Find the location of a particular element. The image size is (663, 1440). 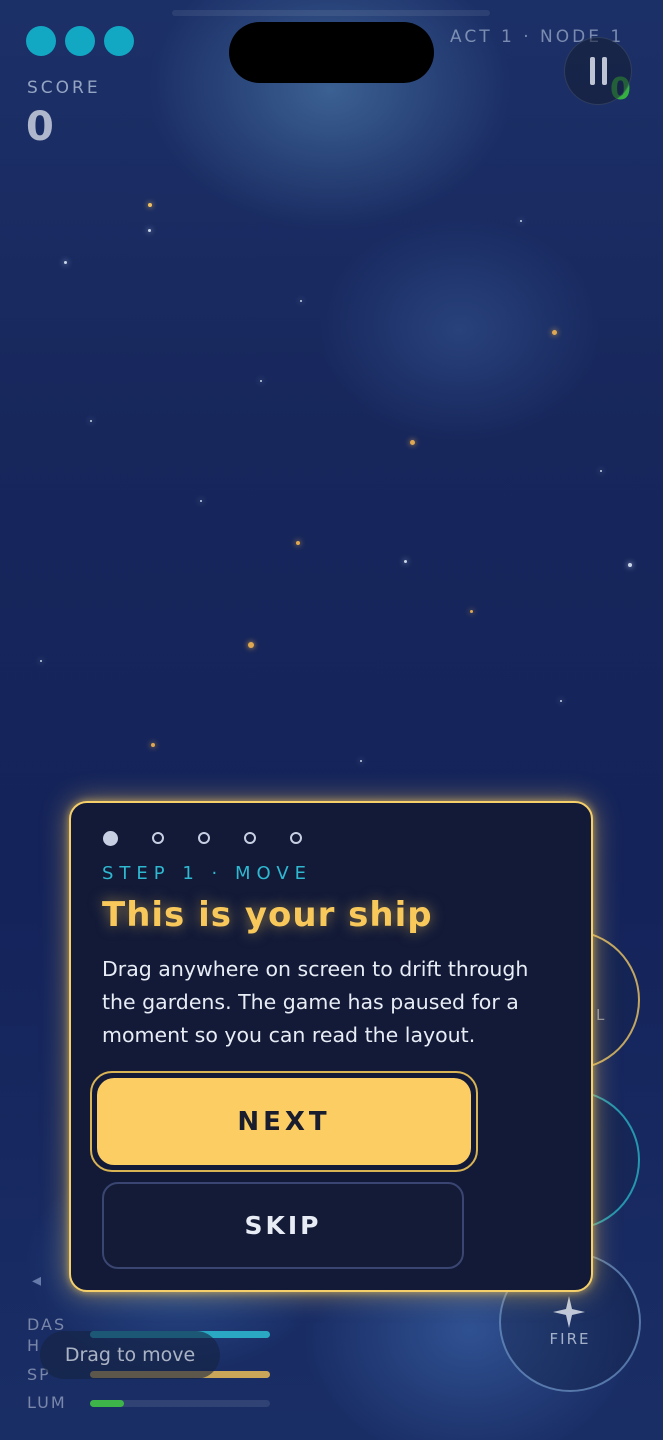

ability-button-label: L is located at coordinates (600, 1015).